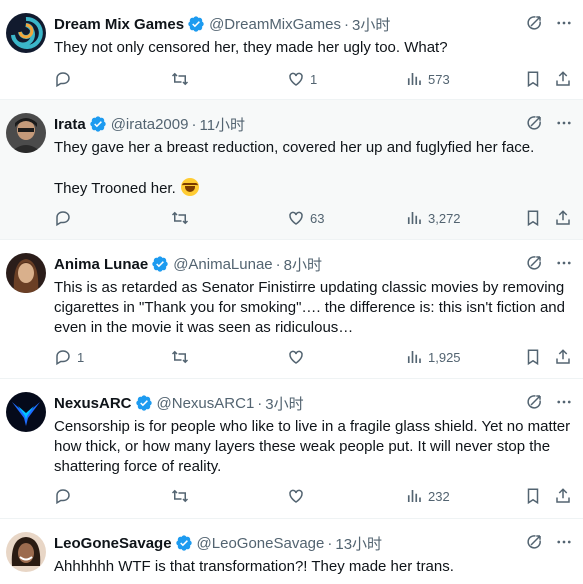  I want to click on reply-count: 1, so click(81, 357).